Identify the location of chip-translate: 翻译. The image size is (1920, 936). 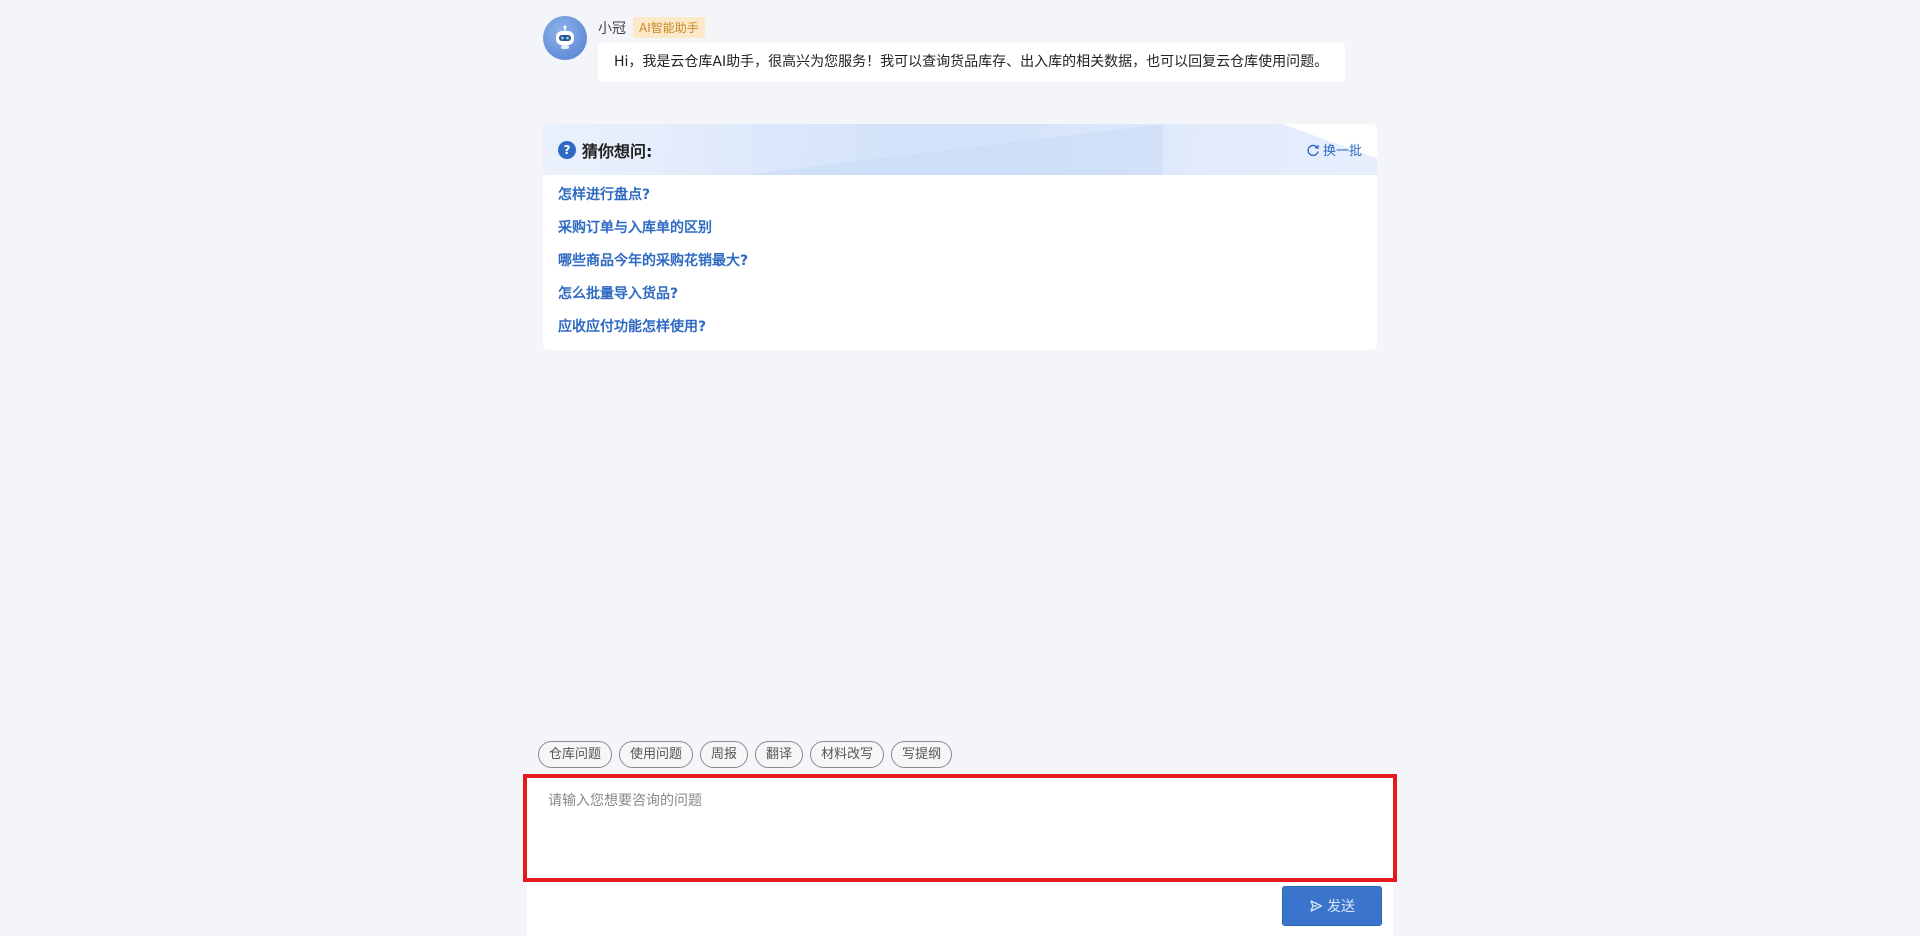
(779, 754).